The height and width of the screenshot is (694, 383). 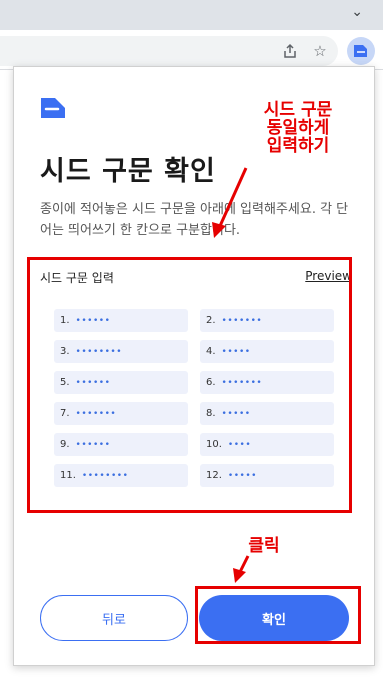 What do you see at coordinates (233, 197) in the screenshot?
I see `seed-note-arrow` at bounding box center [233, 197].